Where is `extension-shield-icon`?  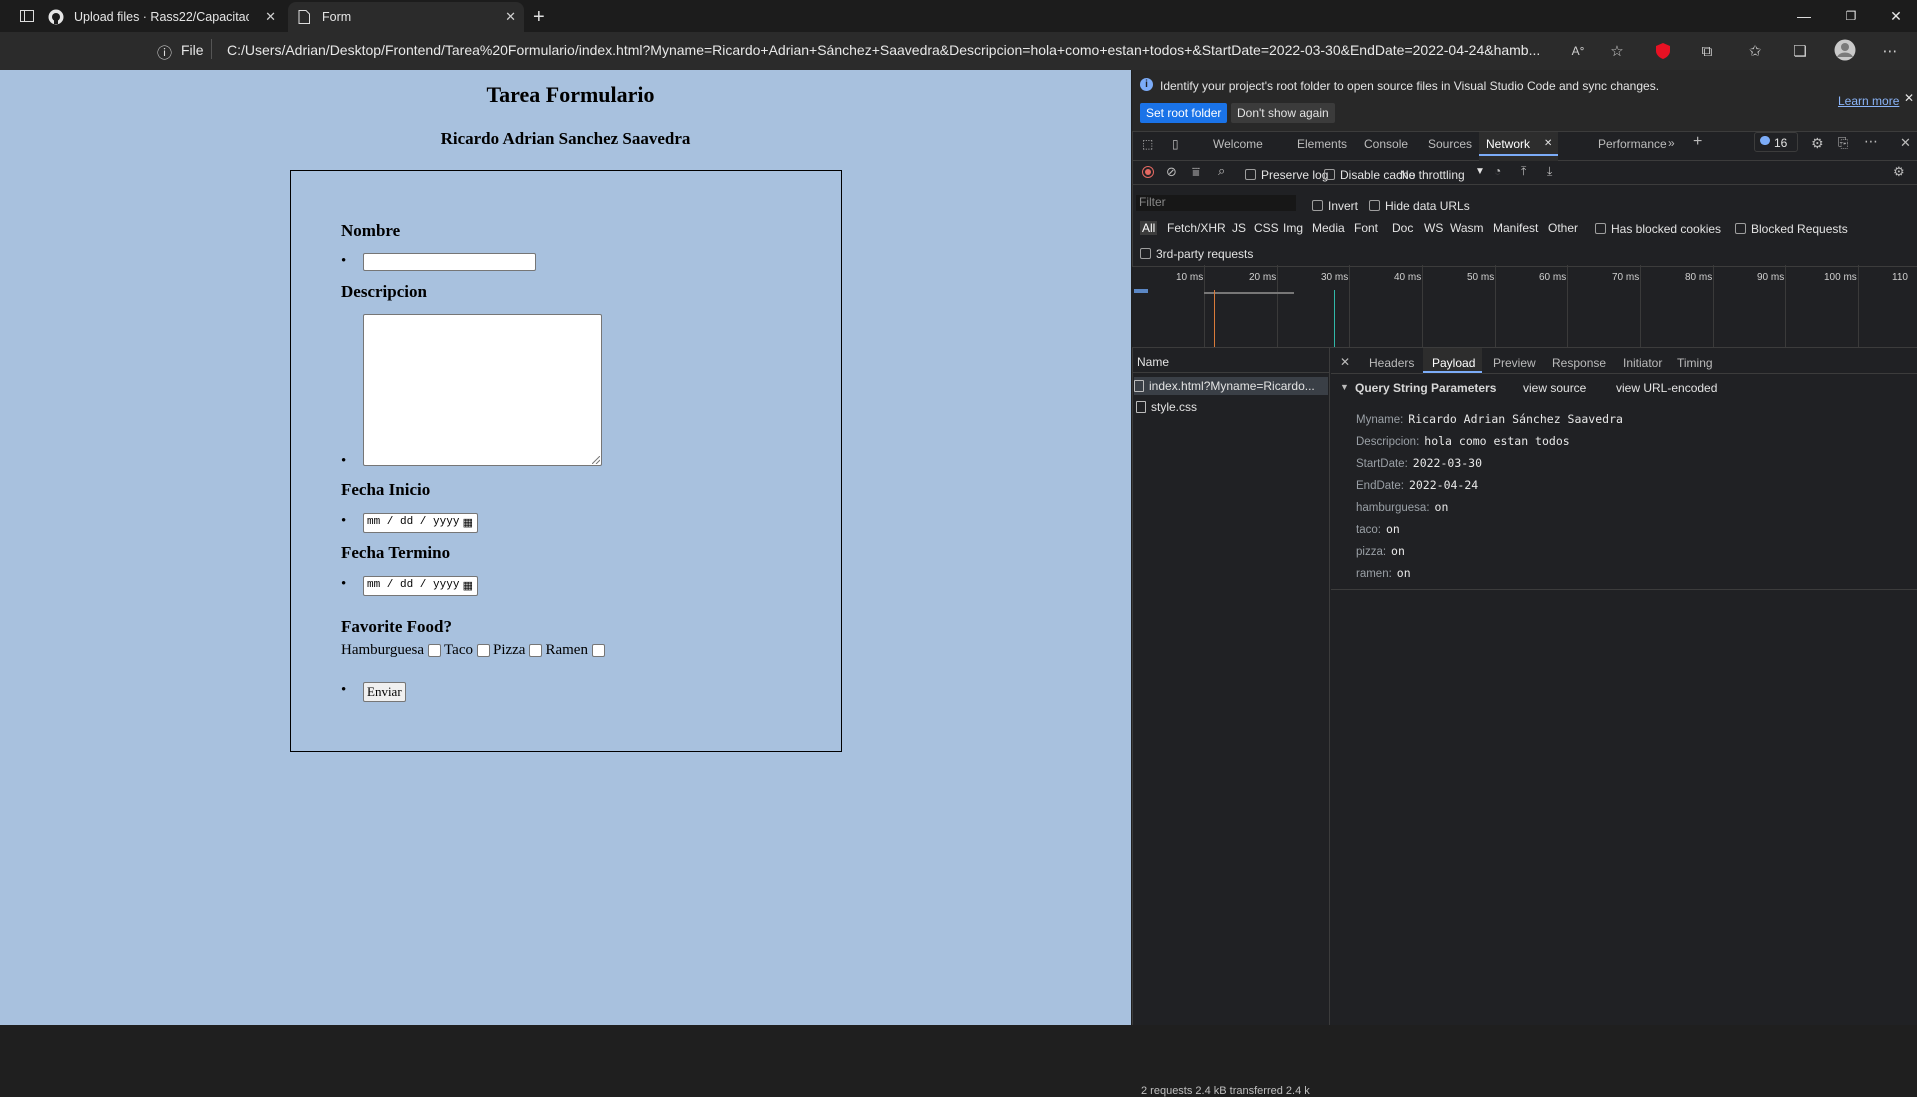 extension-shield-icon is located at coordinates (1663, 51).